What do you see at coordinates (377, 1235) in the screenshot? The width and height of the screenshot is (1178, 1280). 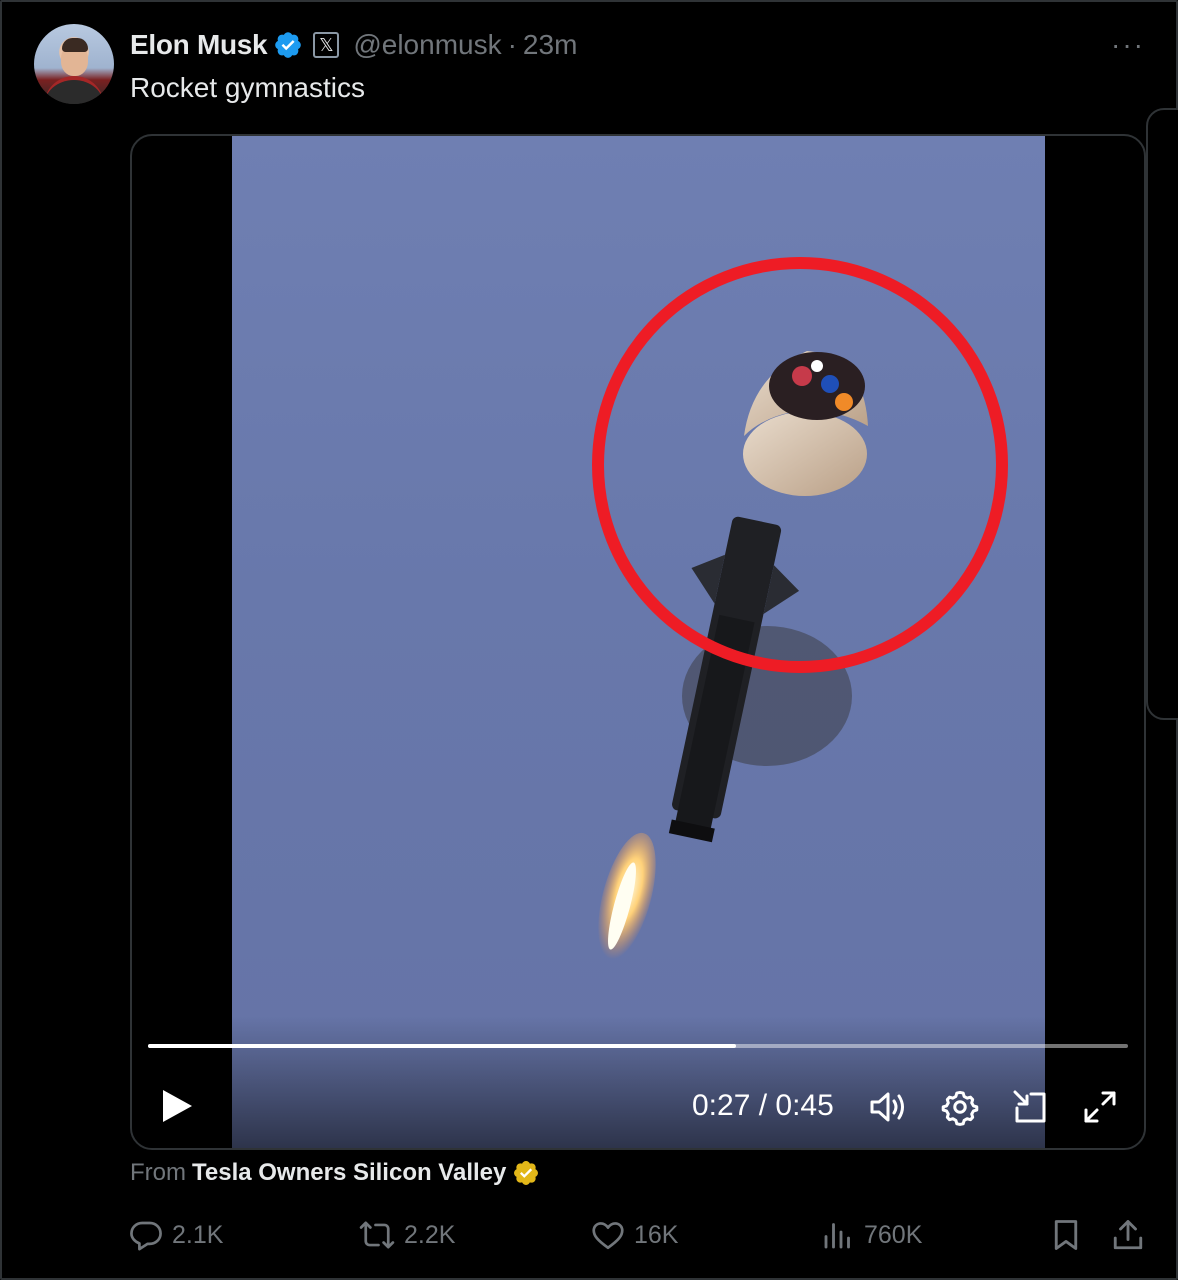 I see `retweet-icon` at bounding box center [377, 1235].